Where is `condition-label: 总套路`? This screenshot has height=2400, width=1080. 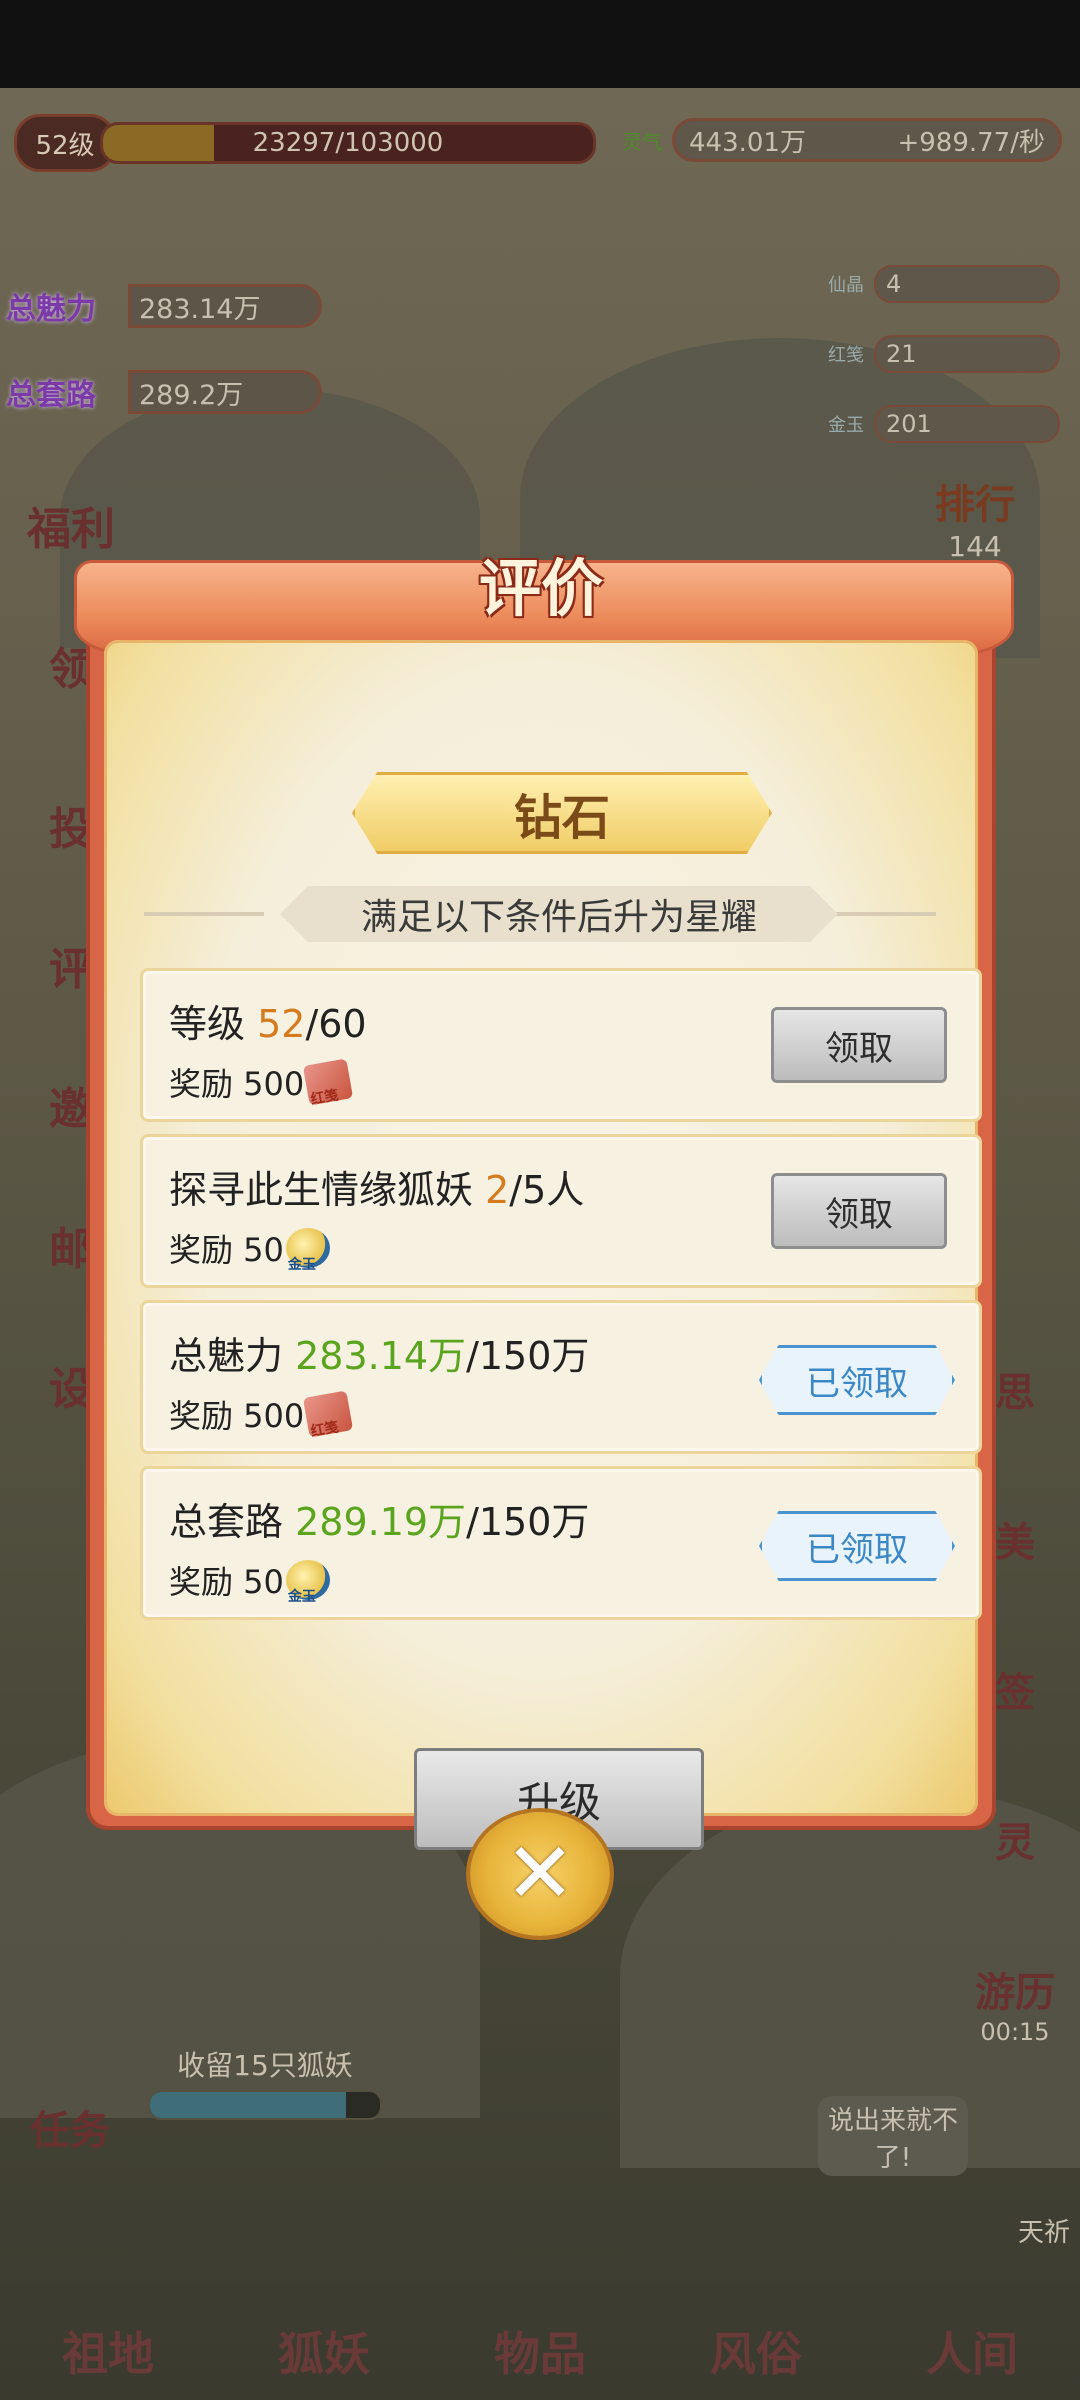
condition-label: 总套路 is located at coordinates (232, 1522).